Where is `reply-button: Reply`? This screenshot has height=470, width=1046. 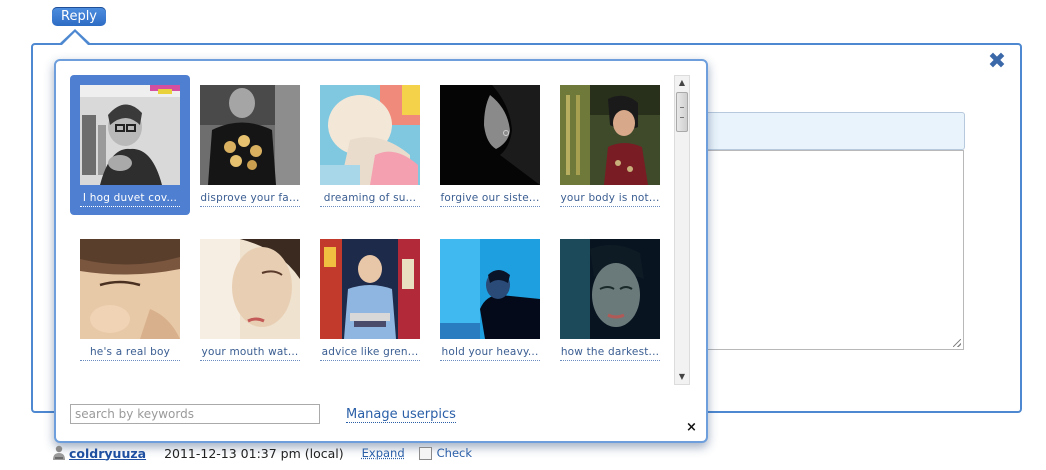 reply-button: Reply is located at coordinates (79, 16).